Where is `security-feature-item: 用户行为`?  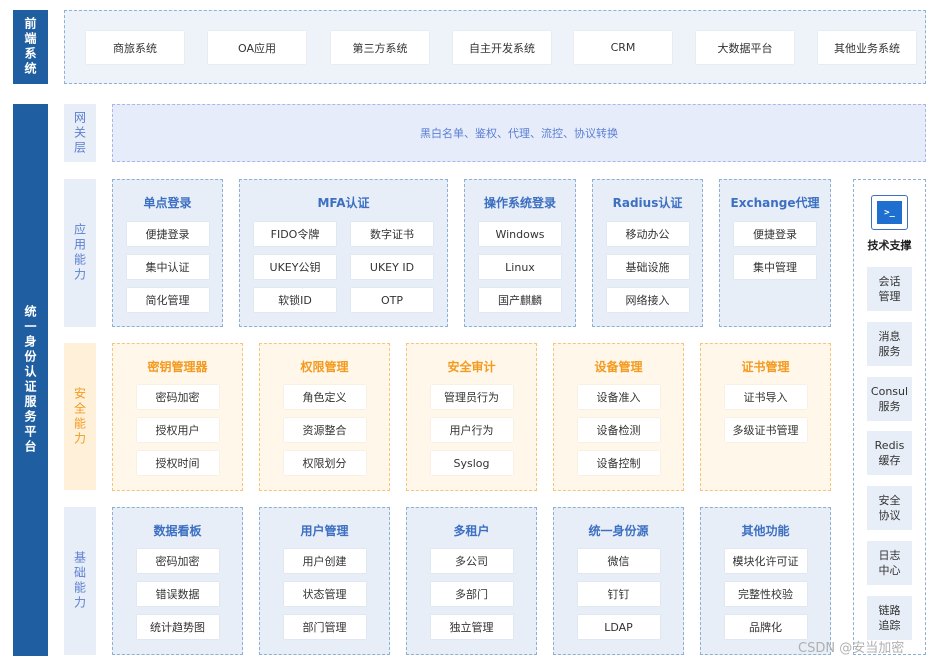 security-feature-item: 用户行为 is located at coordinates (471, 430).